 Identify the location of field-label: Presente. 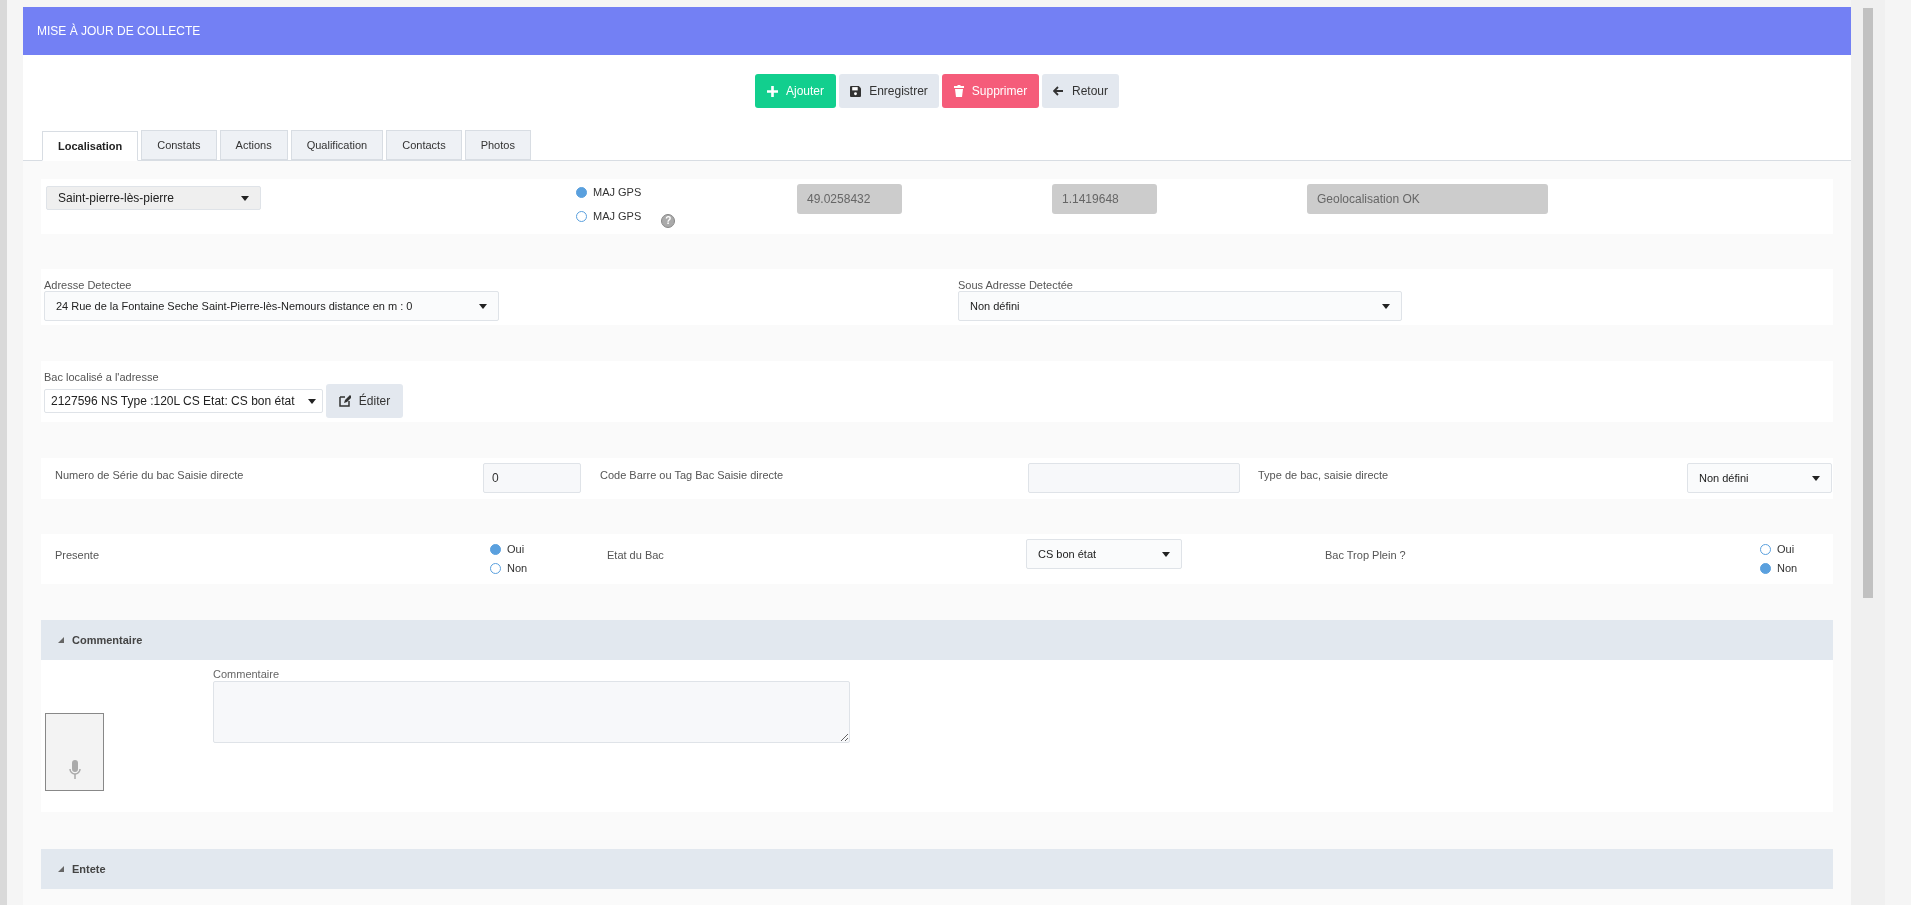
(77, 555).